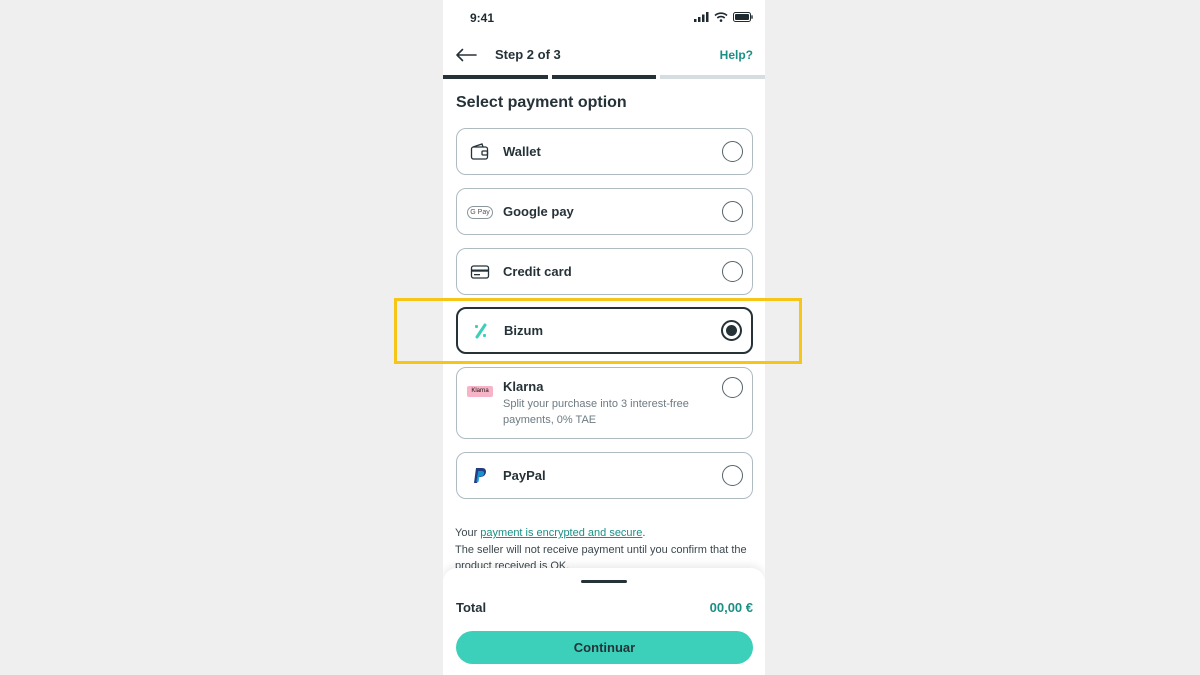  Describe the element at coordinates (471, 607) in the screenshot. I see `total-label: Total` at that location.